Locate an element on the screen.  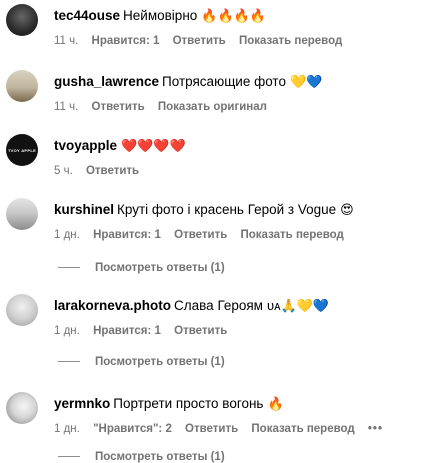
username: tec44ouse is located at coordinates (87, 15).